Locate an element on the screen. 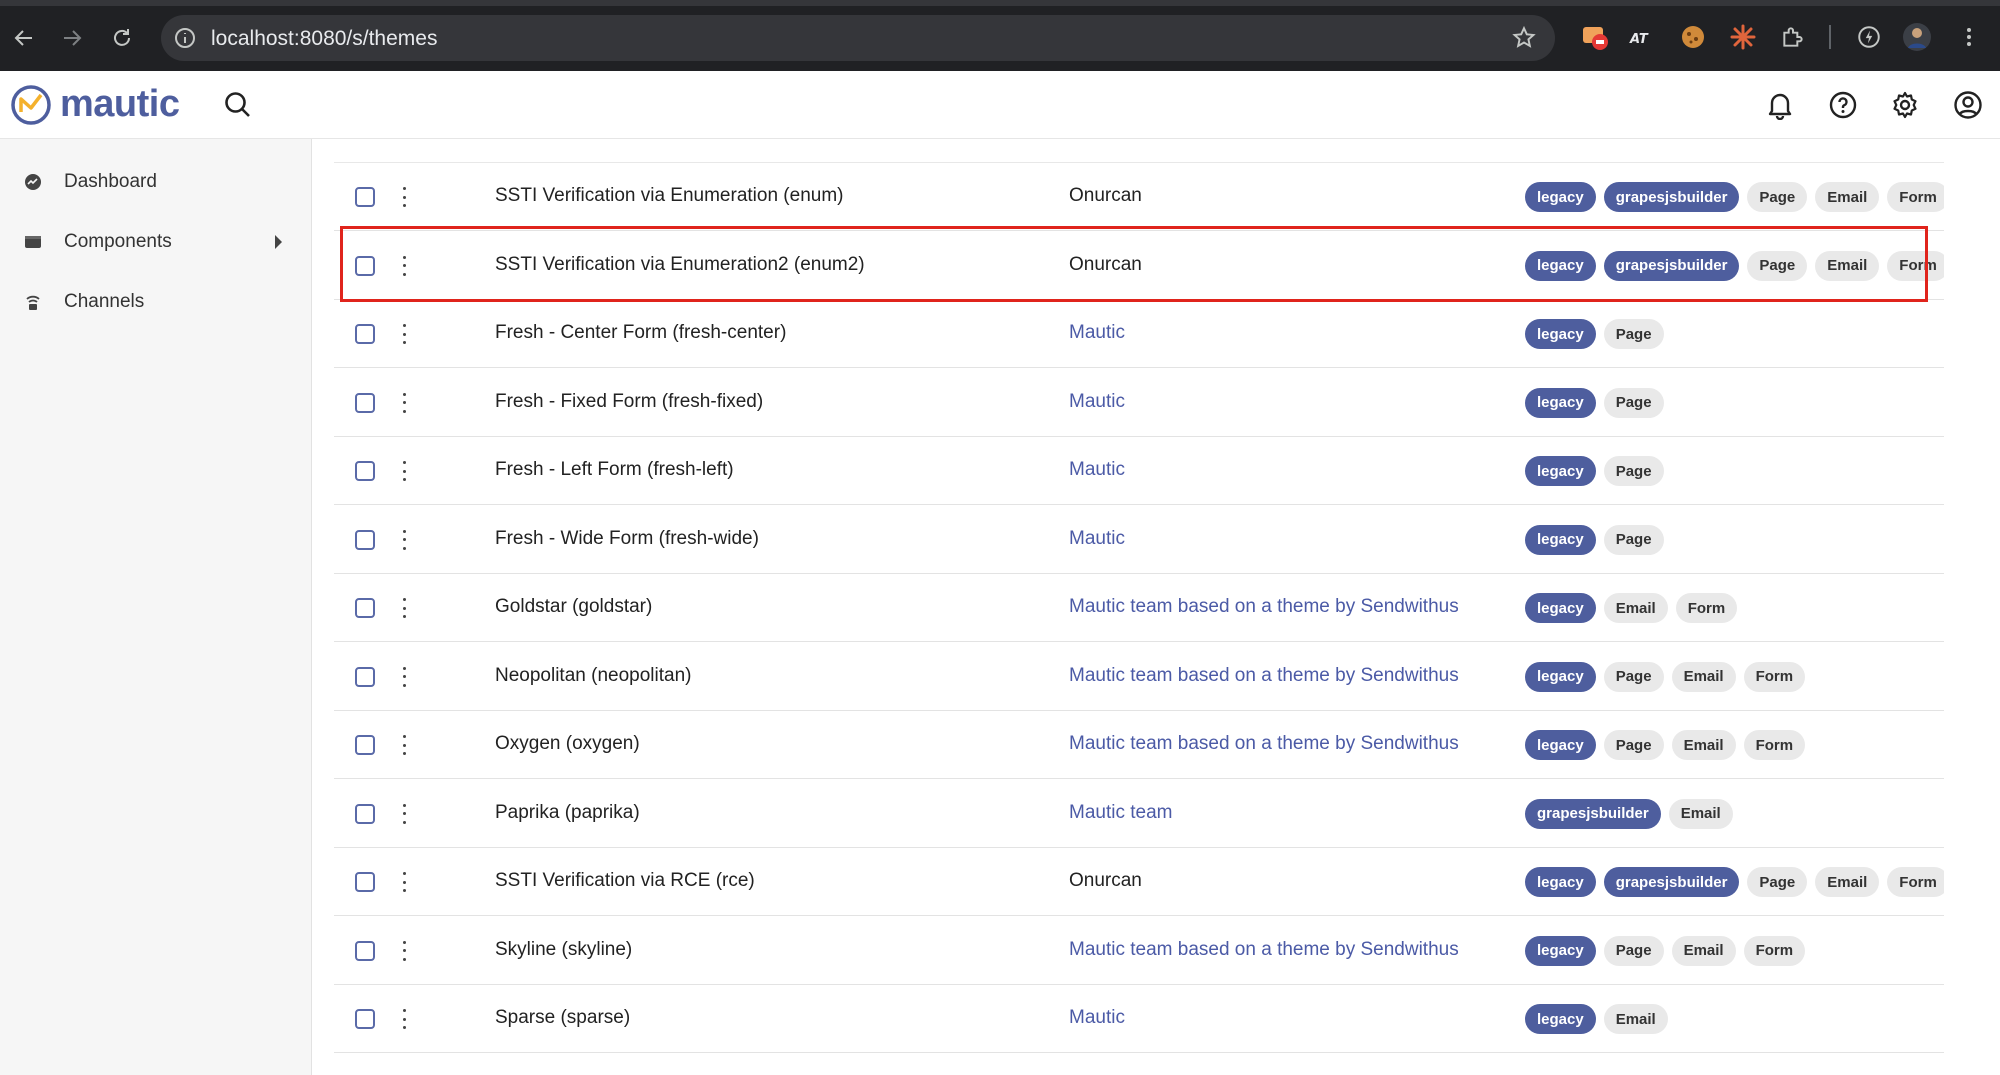 The width and height of the screenshot is (2000, 1075). profile-avatar-icon is located at coordinates (1917, 37).